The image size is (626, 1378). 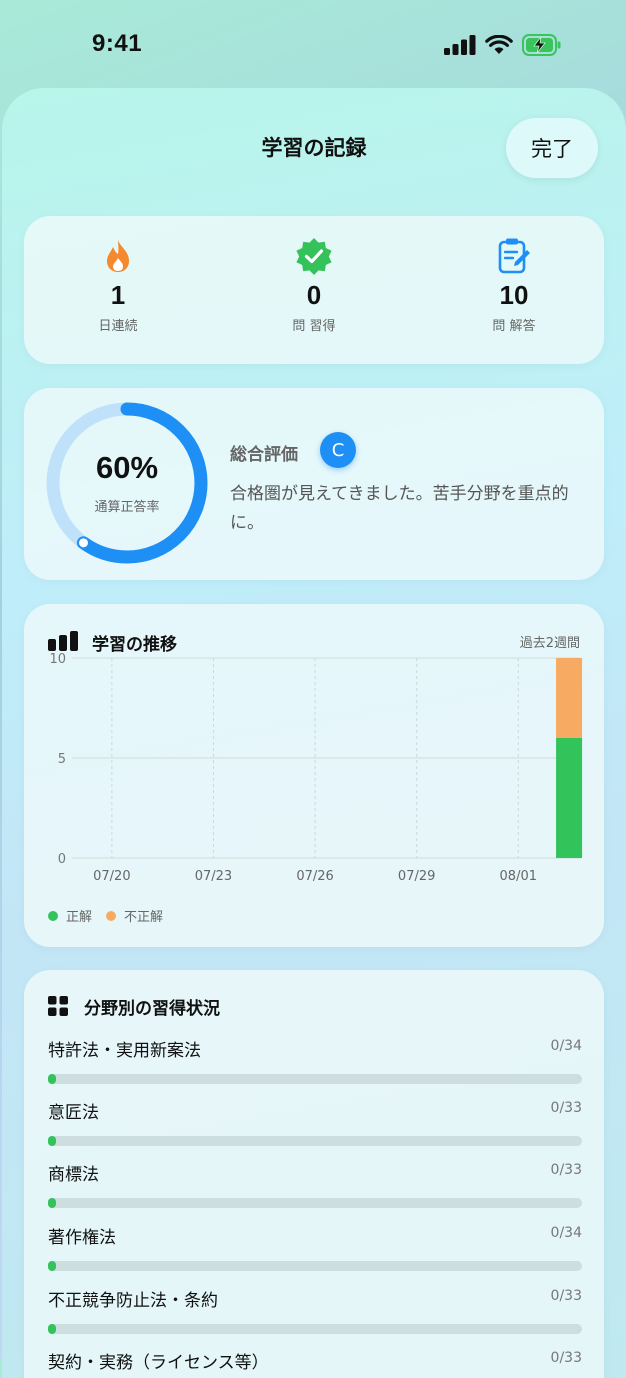 I want to click on status-time: 9:41, so click(x=117, y=43).